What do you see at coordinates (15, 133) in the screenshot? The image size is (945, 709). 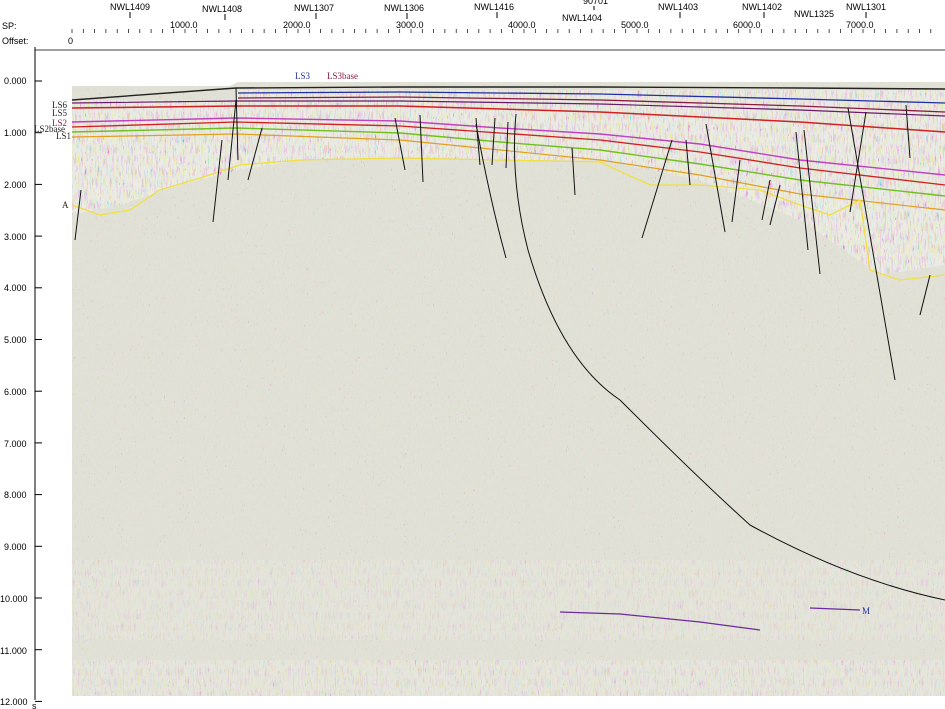 I see `time-tick-label: 1.000` at bounding box center [15, 133].